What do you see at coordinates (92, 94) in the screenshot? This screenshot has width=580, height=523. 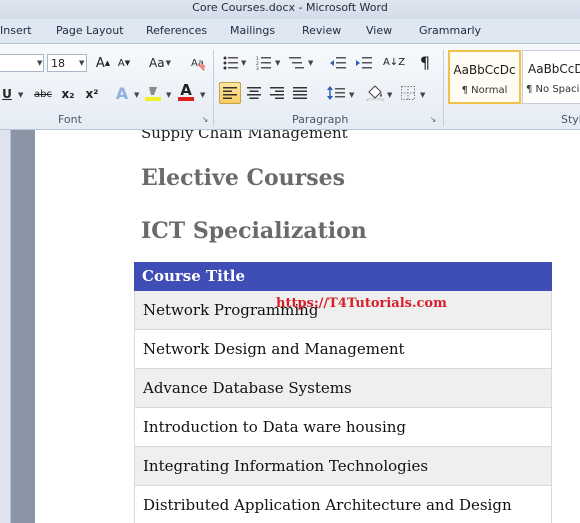 I see `superscript-button: x²` at bounding box center [92, 94].